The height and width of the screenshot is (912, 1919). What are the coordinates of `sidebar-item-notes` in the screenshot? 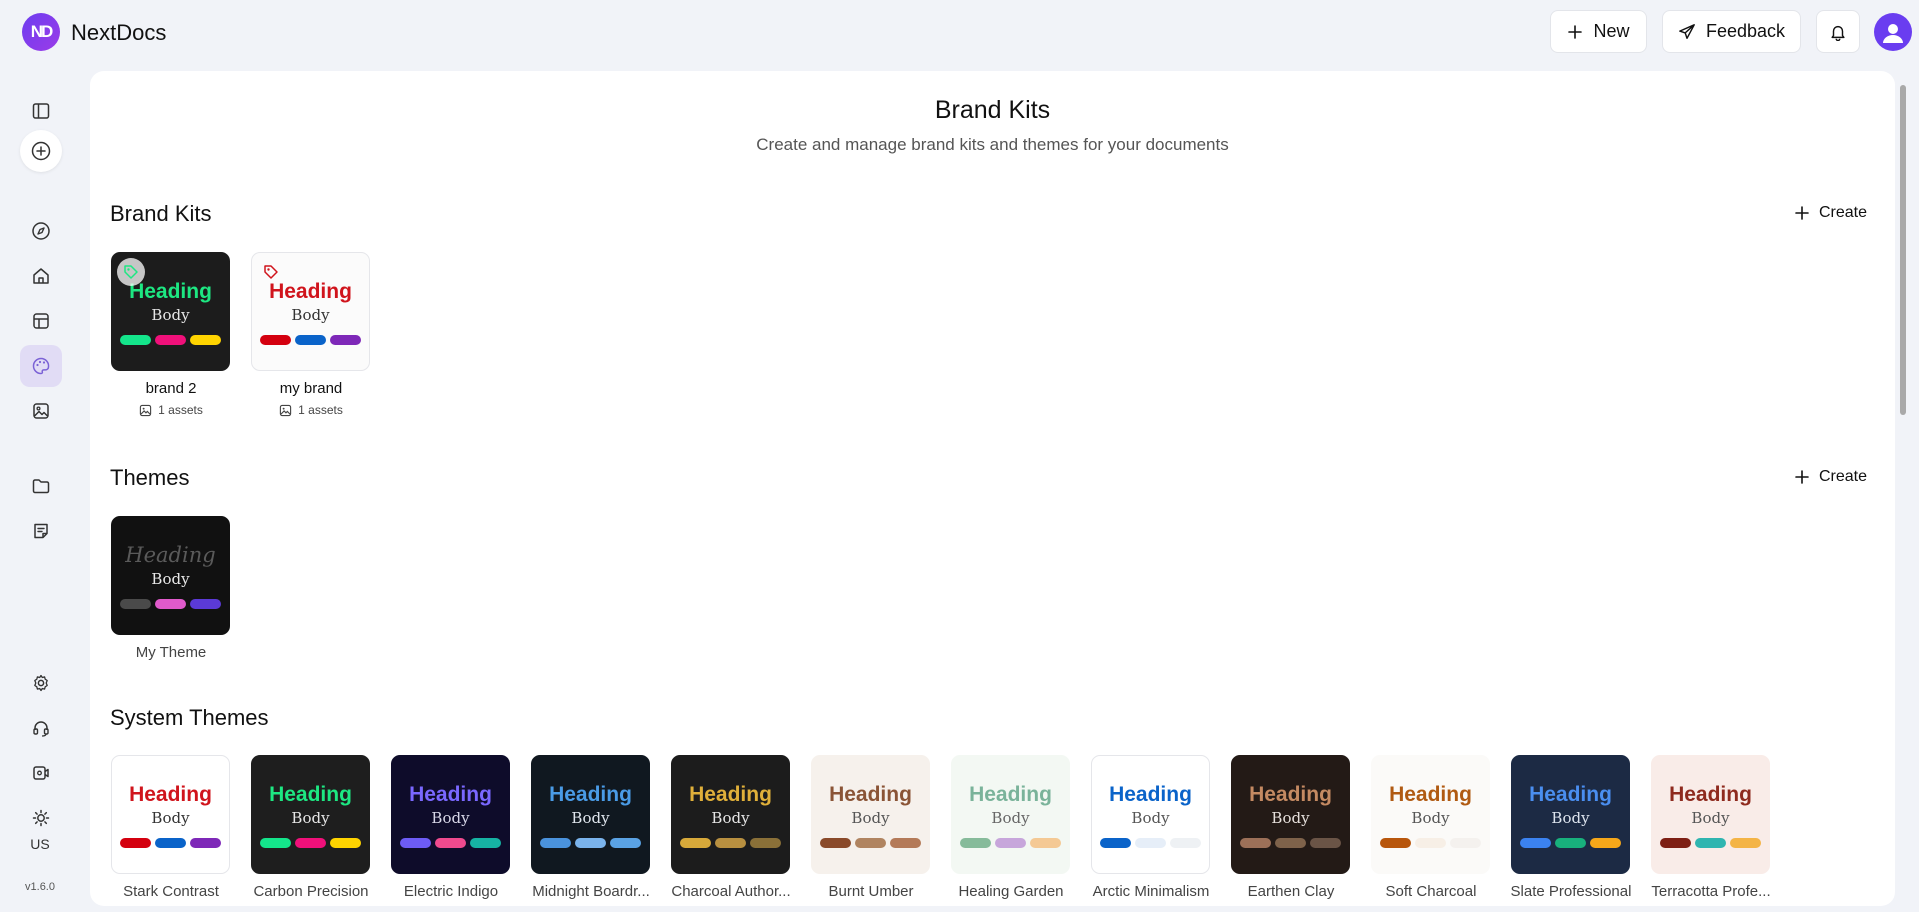 It's located at (41, 531).